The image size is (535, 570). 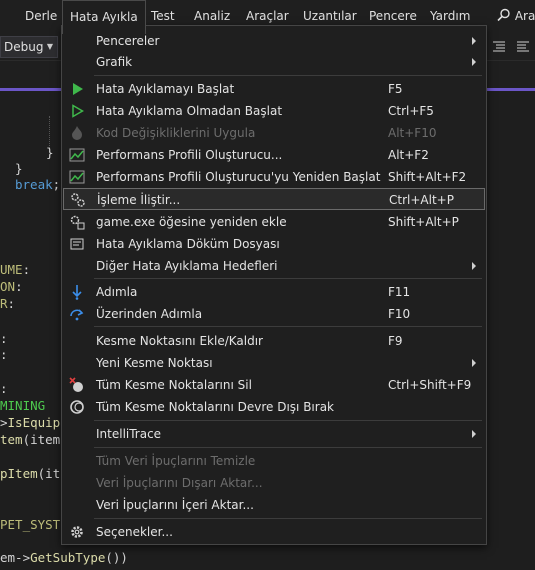 I want to click on code-token: >, so click(x=4, y=422).